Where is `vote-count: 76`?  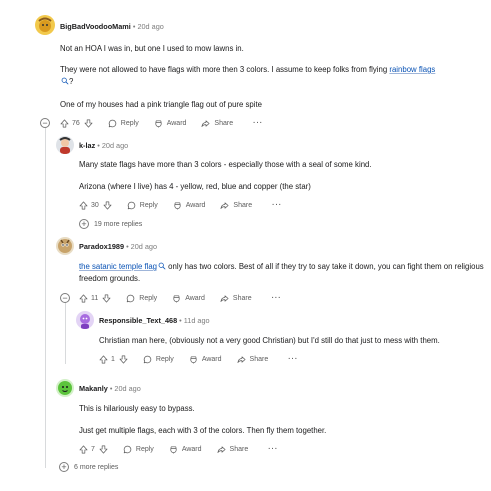
vote-count: 76 is located at coordinates (76, 123).